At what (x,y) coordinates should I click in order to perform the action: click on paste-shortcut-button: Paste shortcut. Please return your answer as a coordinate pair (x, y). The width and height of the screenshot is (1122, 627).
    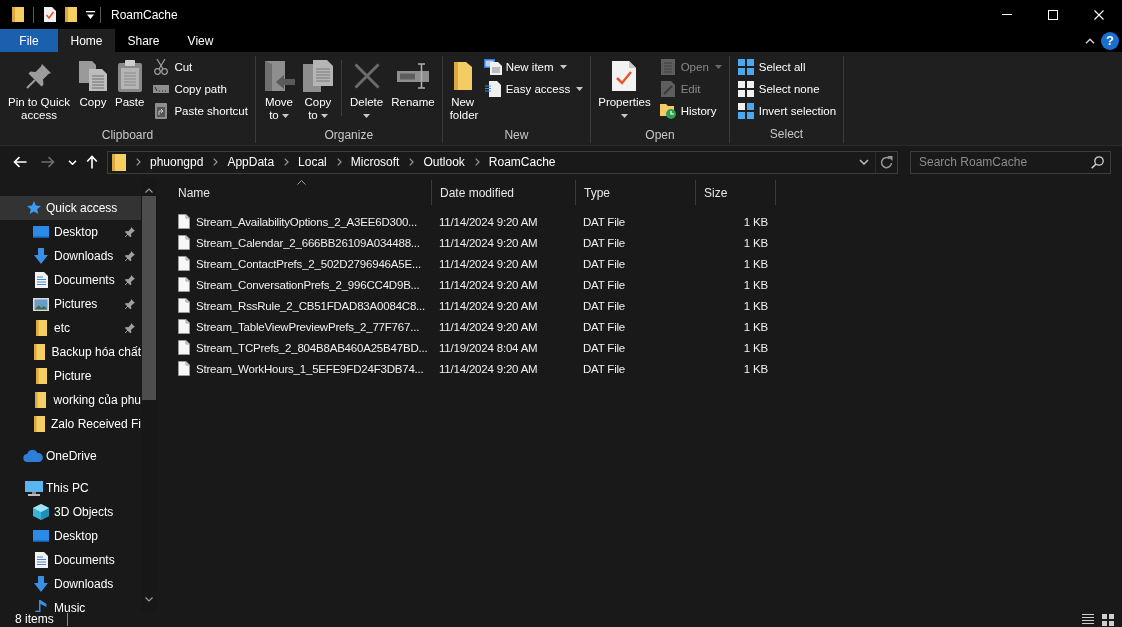
    Looking at the image, I should click on (200, 111).